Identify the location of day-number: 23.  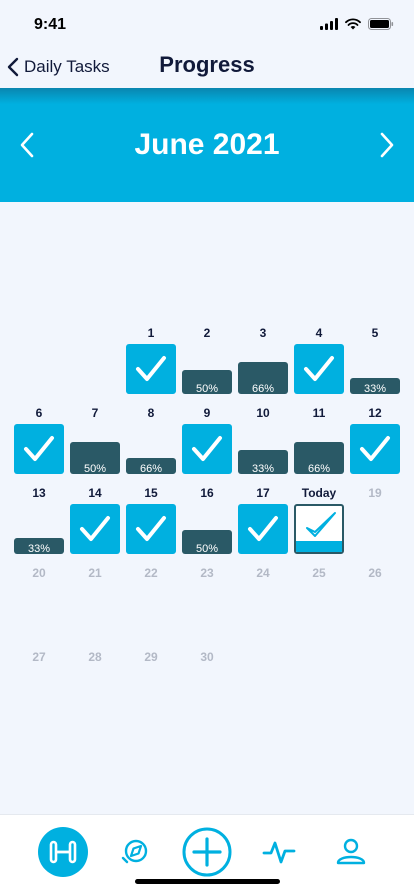
(207, 573).